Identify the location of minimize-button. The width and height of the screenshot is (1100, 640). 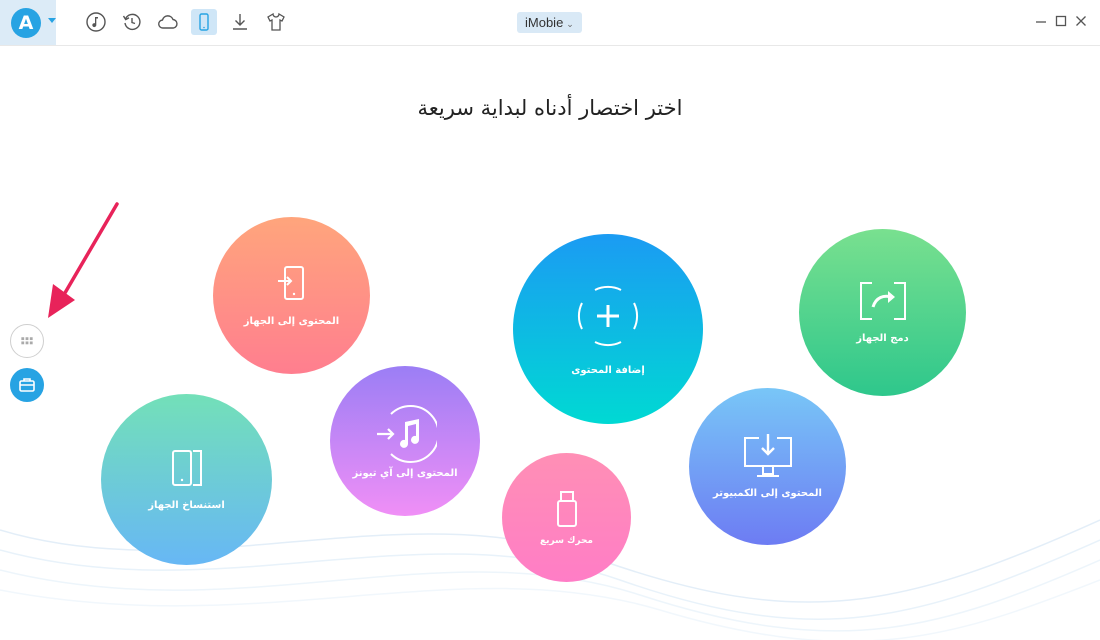
(1041, 21).